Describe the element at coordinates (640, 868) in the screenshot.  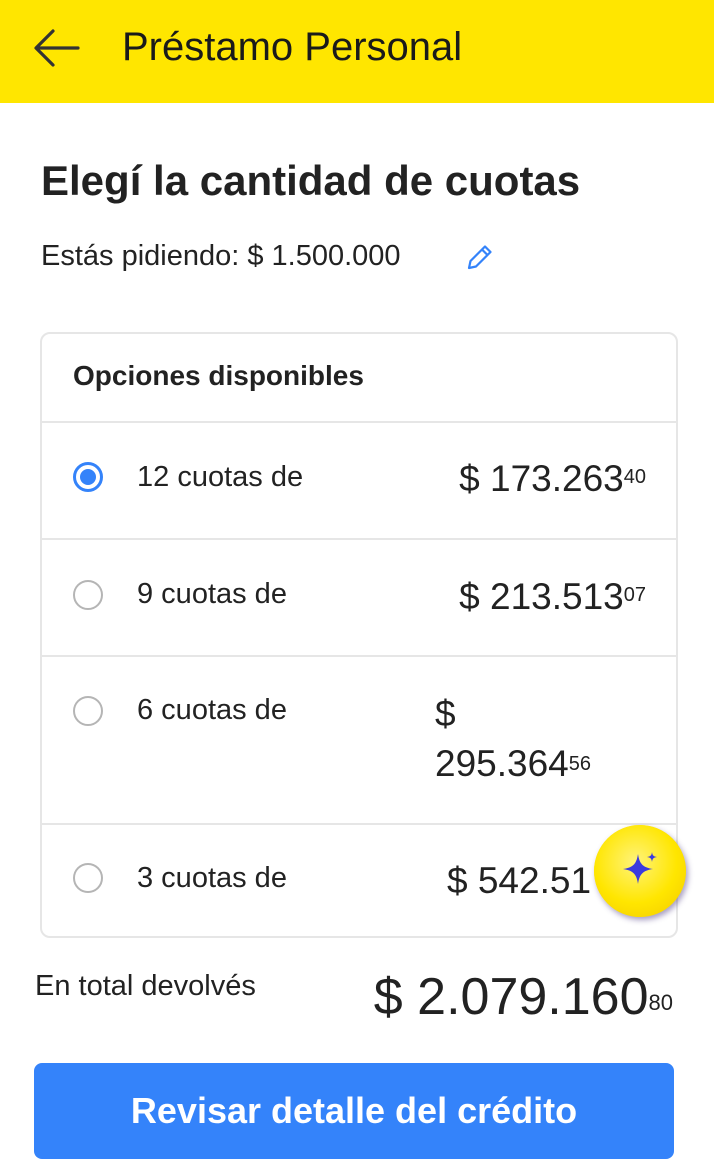
I see `sparkle-icon` at that location.